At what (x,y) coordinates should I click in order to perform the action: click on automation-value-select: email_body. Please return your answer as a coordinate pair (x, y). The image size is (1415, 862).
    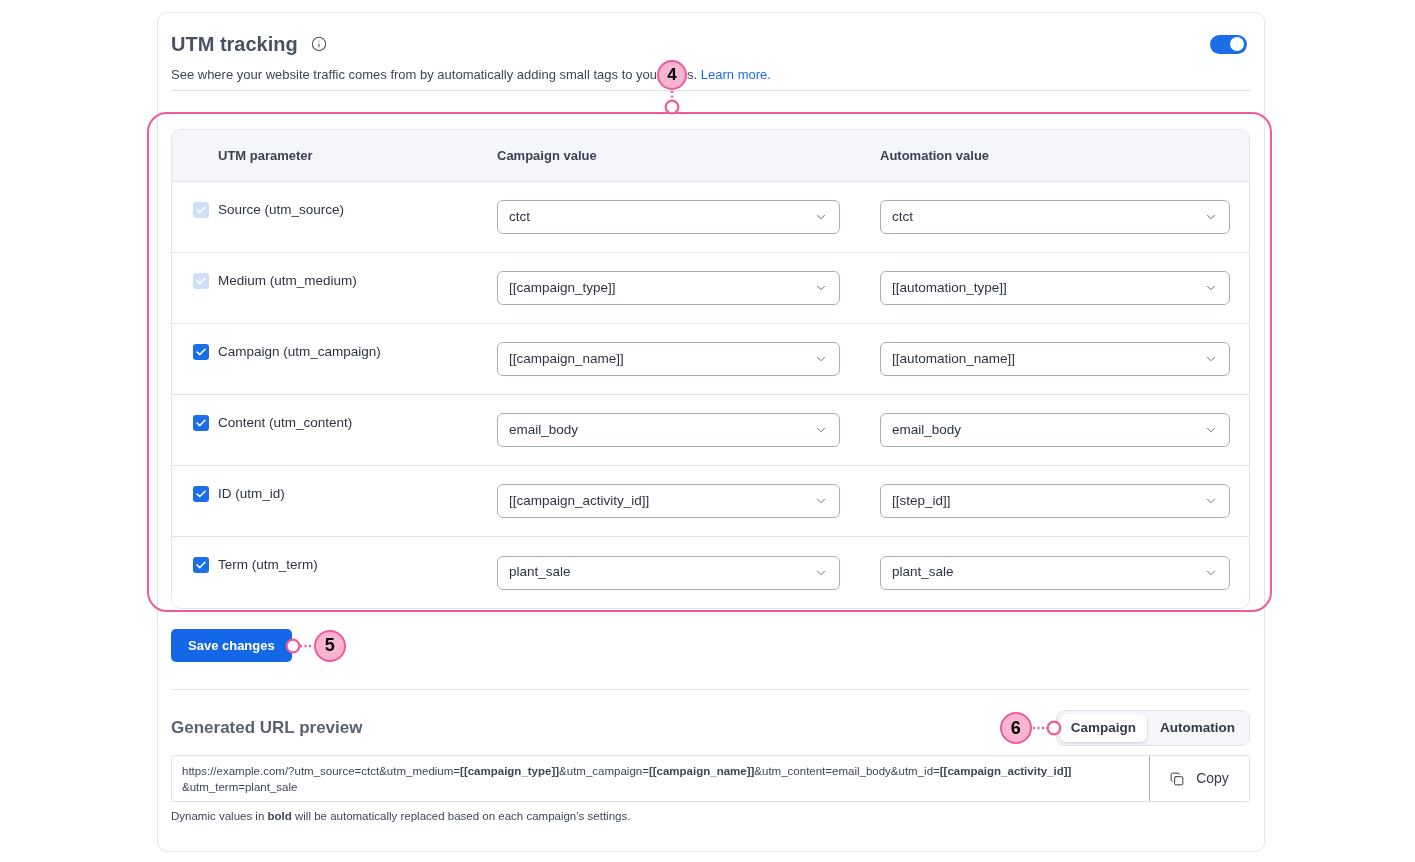
    Looking at the image, I should click on (1055, 430).